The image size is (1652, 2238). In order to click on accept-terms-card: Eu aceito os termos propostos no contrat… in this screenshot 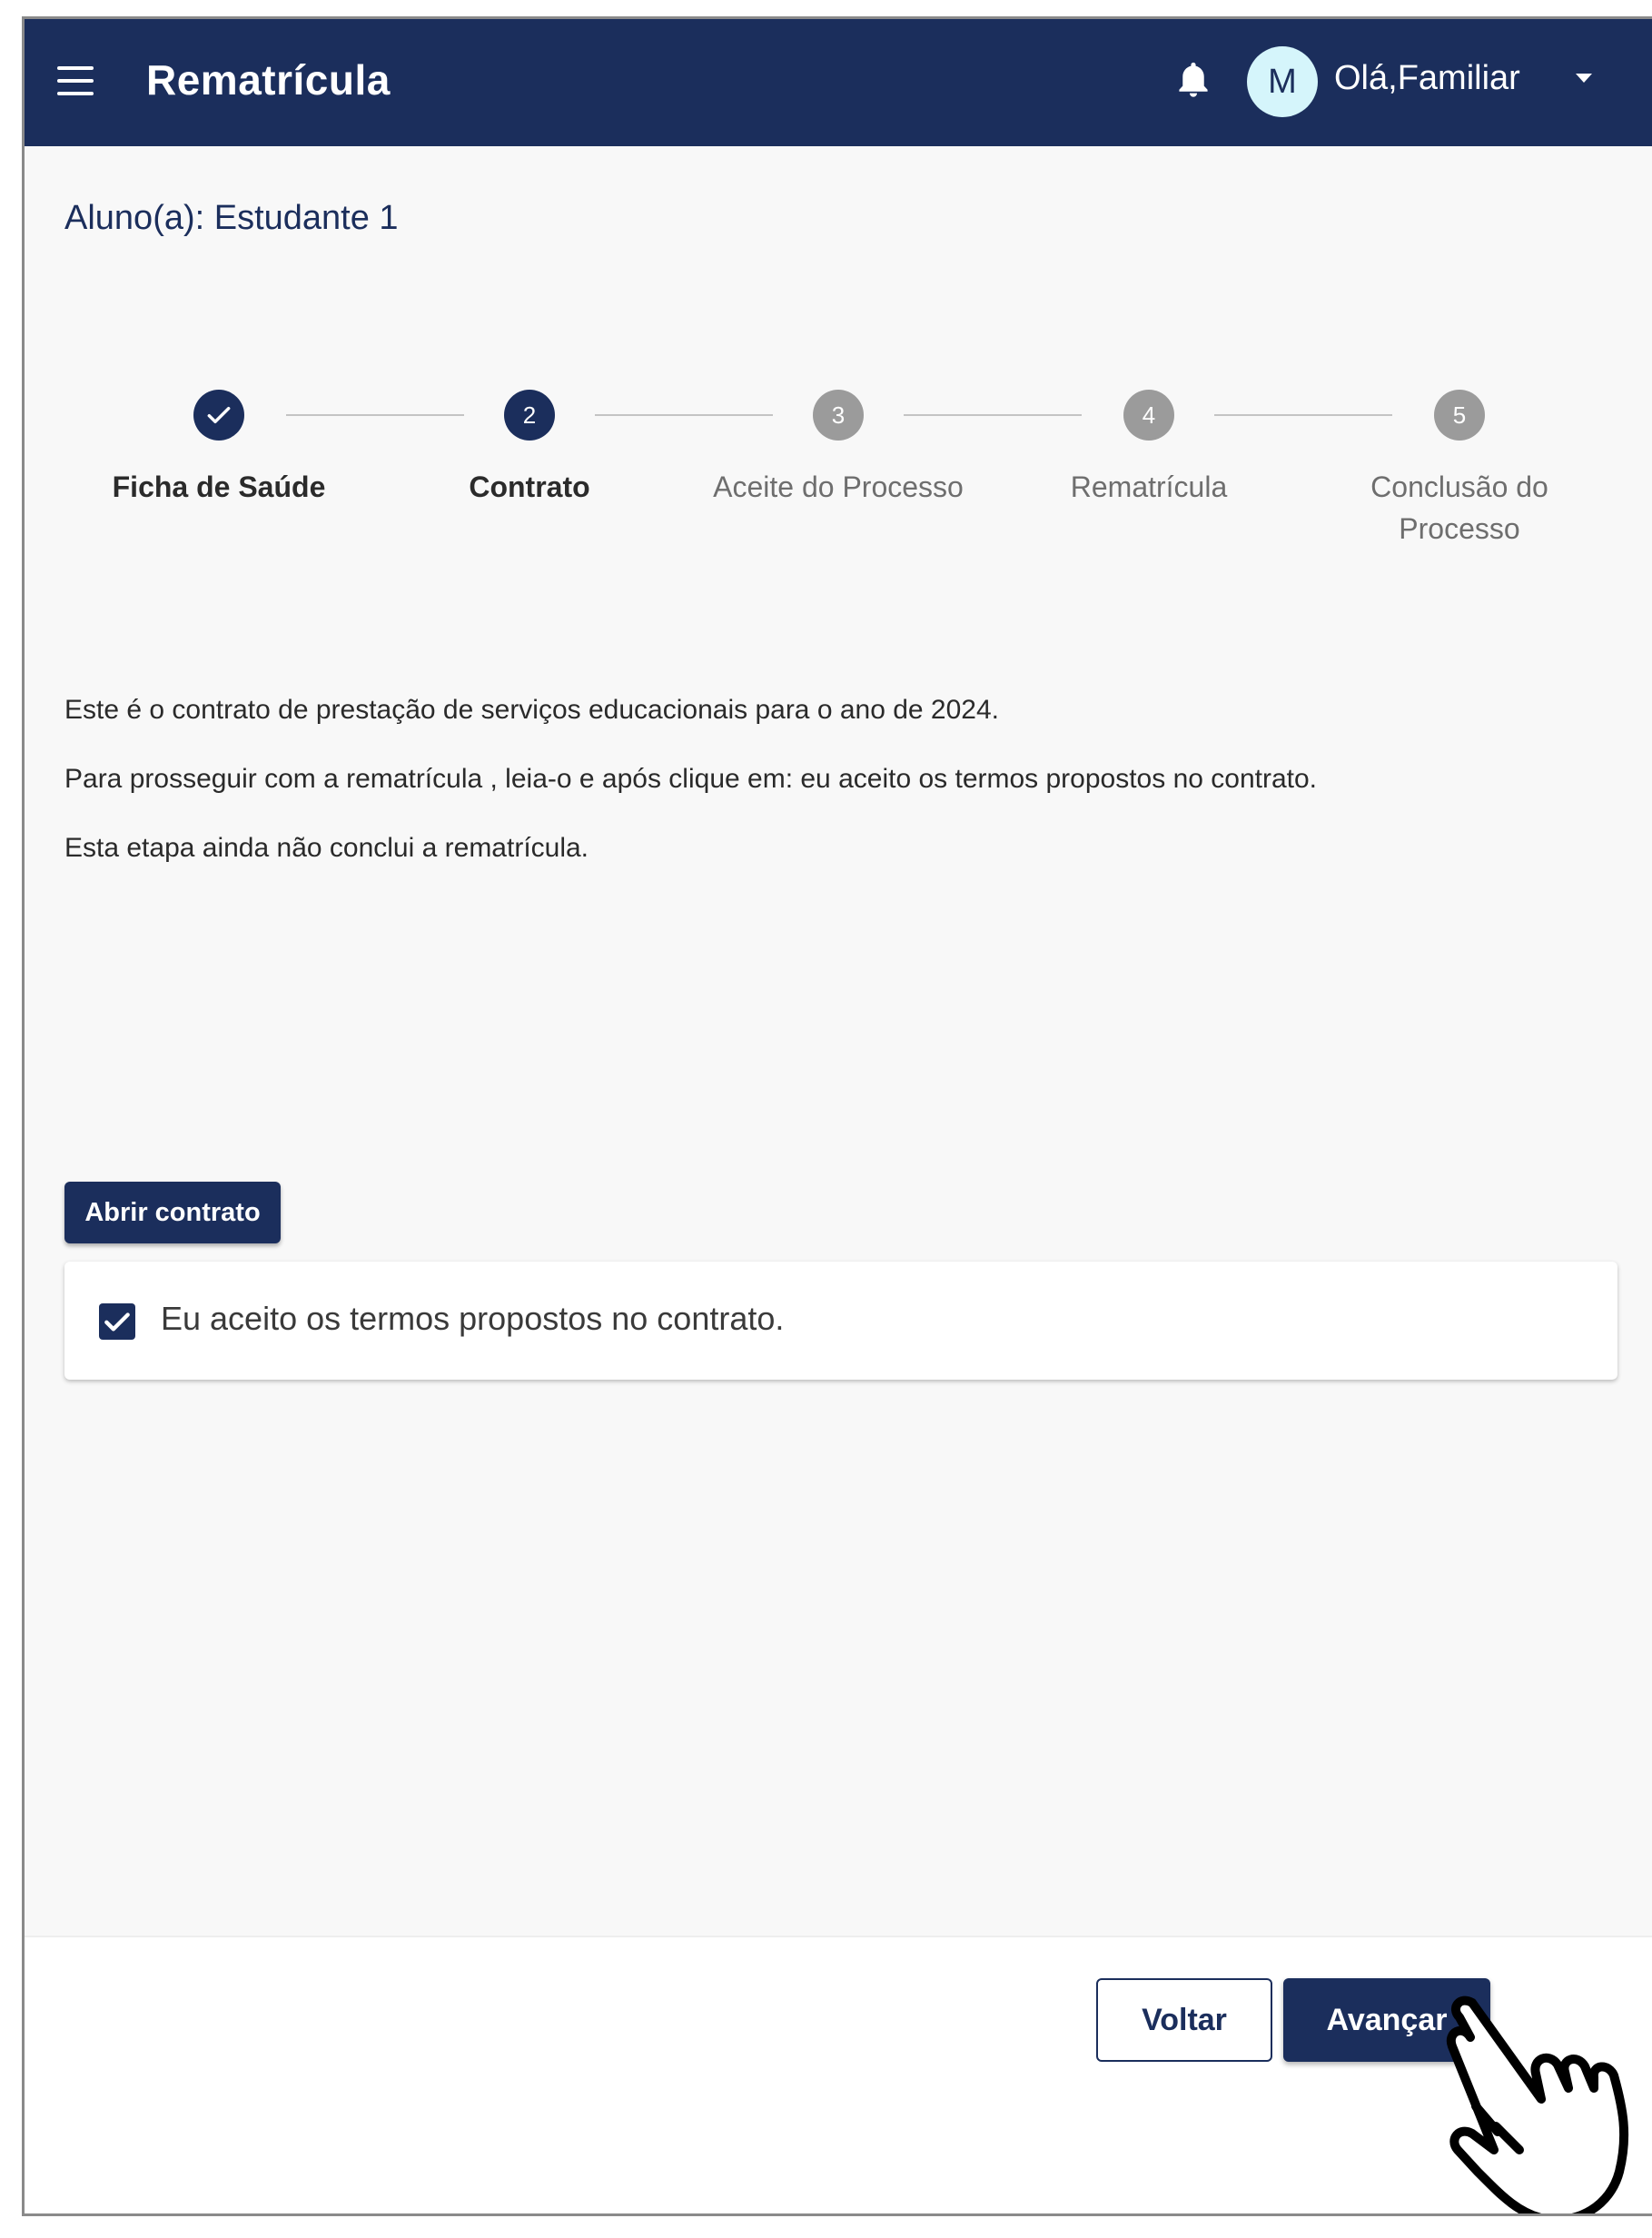, I will do `click(840, 1321)`.